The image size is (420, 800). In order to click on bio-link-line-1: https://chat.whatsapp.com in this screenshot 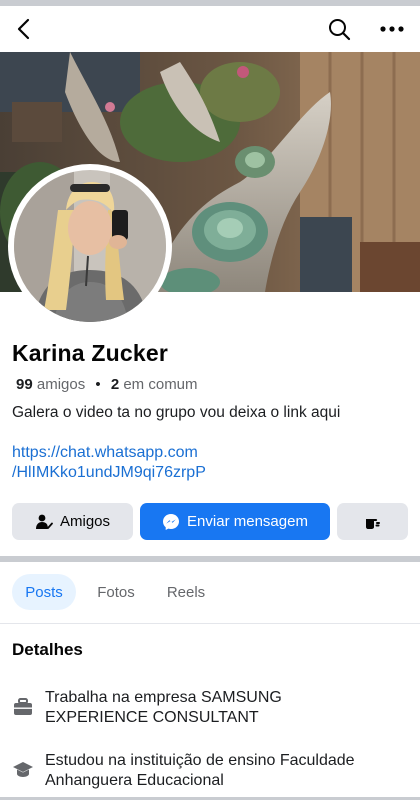, I will do `click(109, 453)`.